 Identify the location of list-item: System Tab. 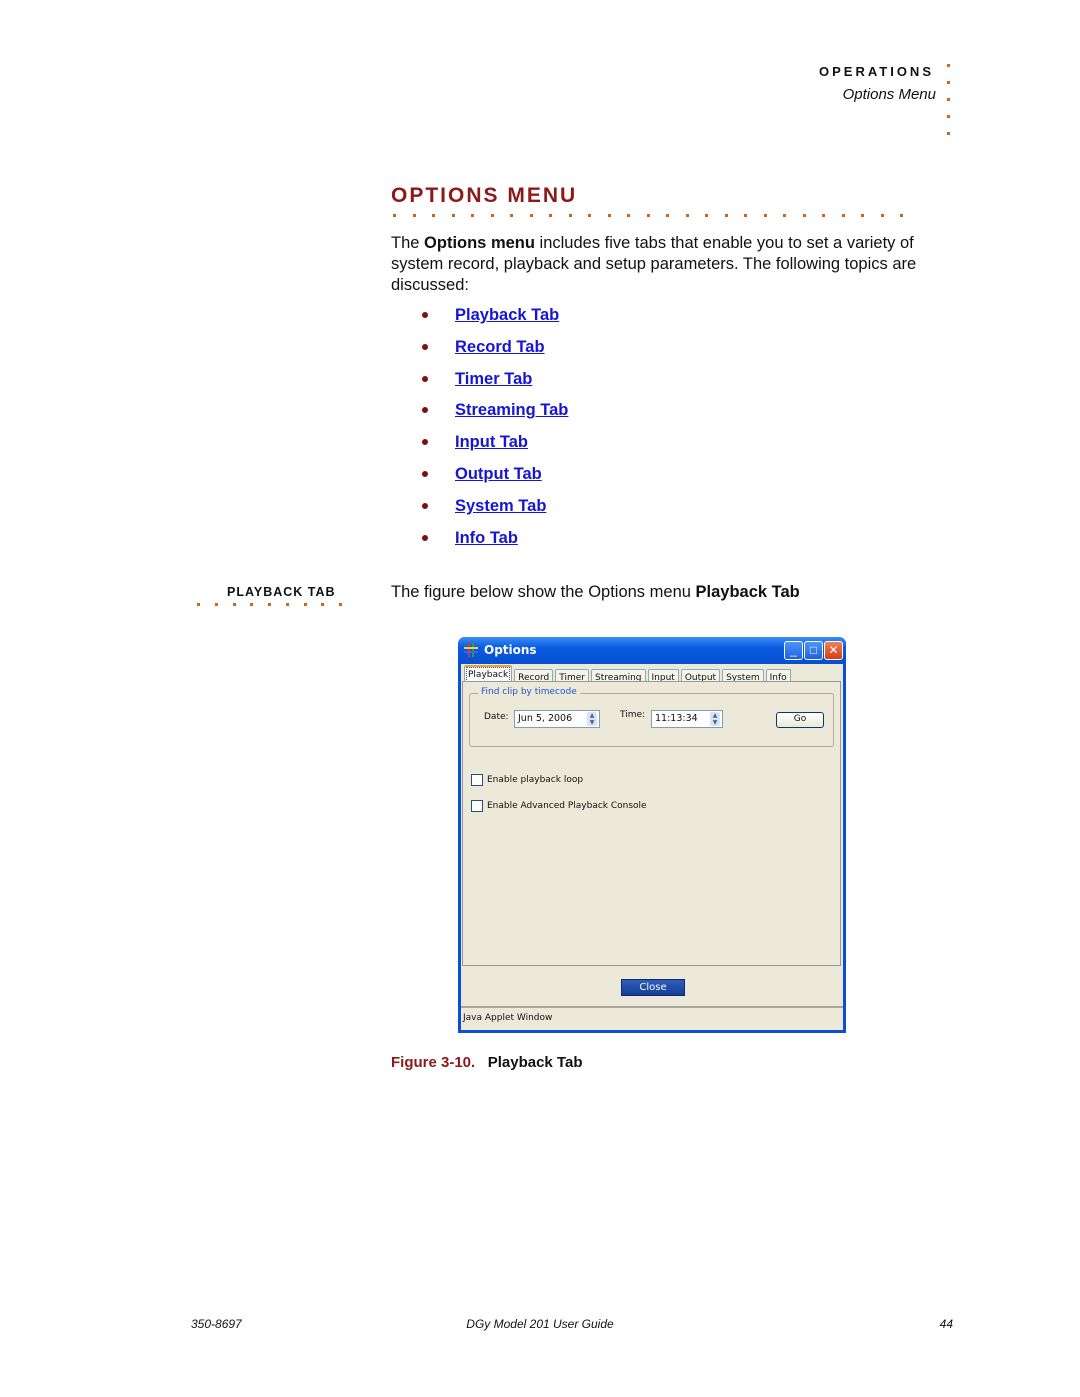
(495, 513).